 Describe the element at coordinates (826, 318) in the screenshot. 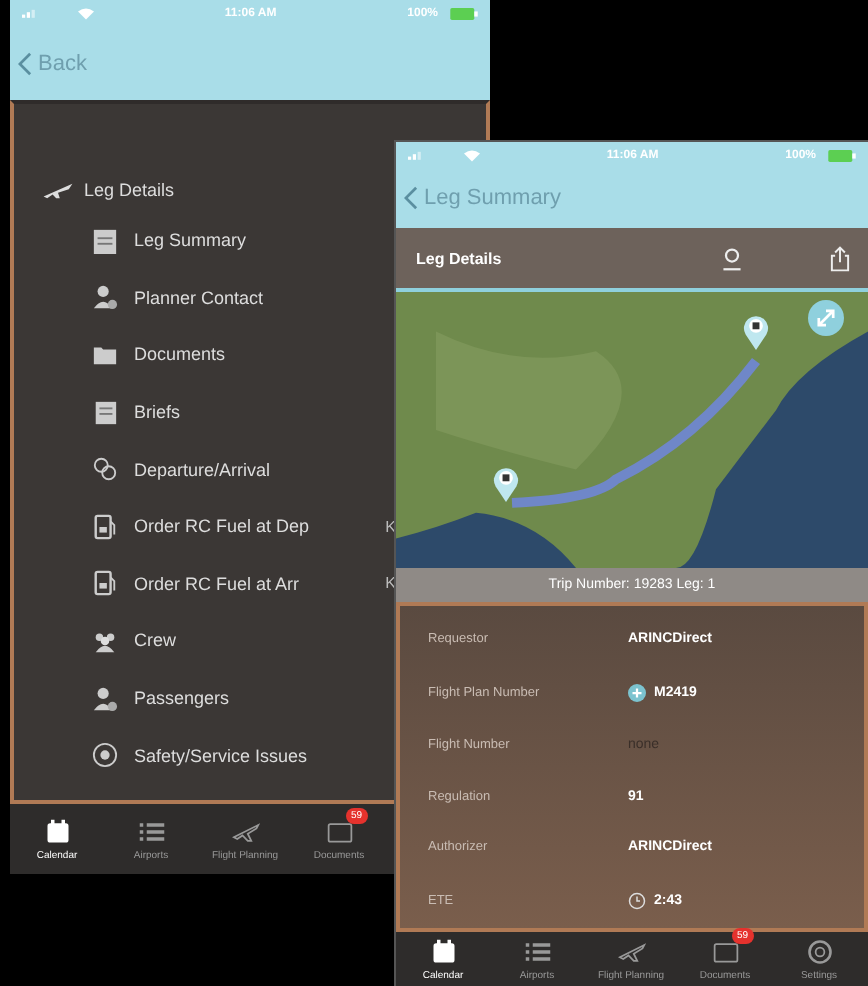

I see `expand-icon` at that location.